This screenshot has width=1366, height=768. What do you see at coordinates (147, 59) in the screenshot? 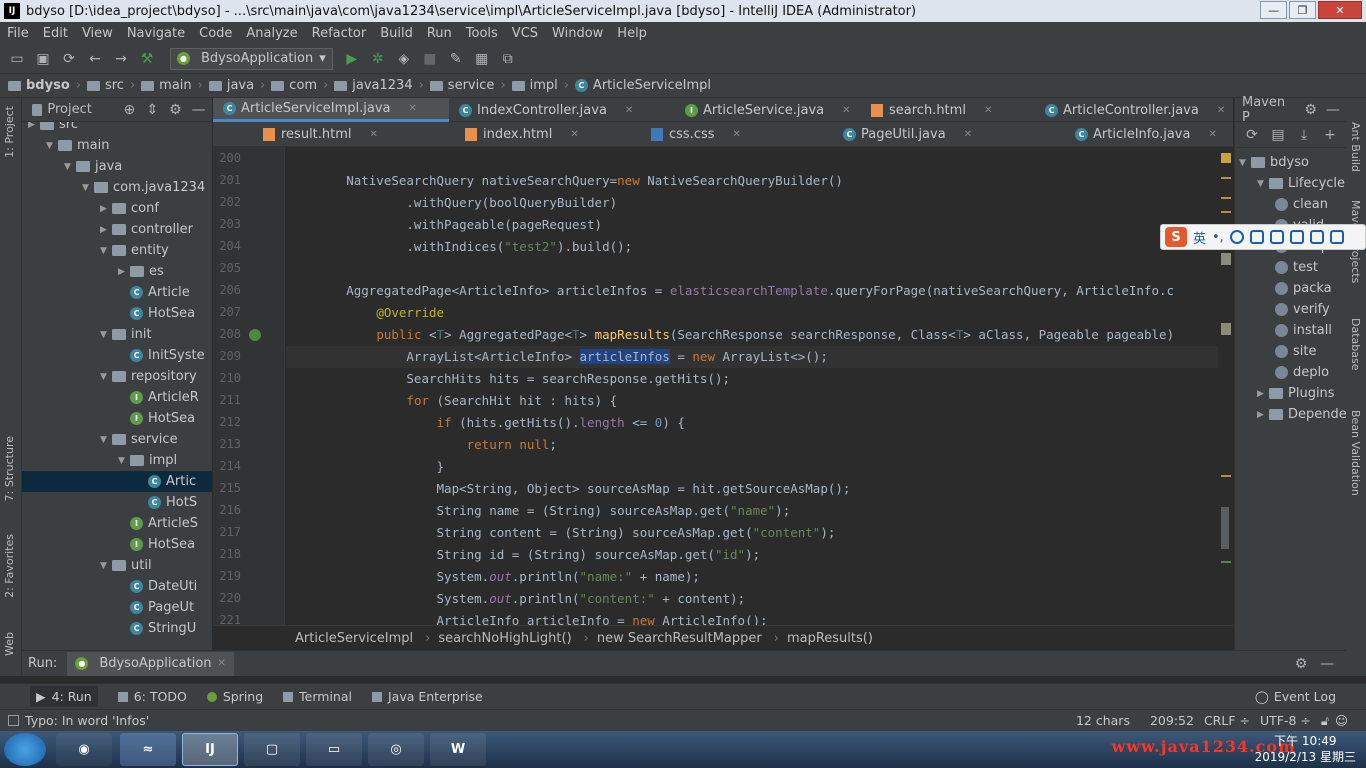
I see `build-hammer-icon: ⚒` at bounding box center [147, 59].